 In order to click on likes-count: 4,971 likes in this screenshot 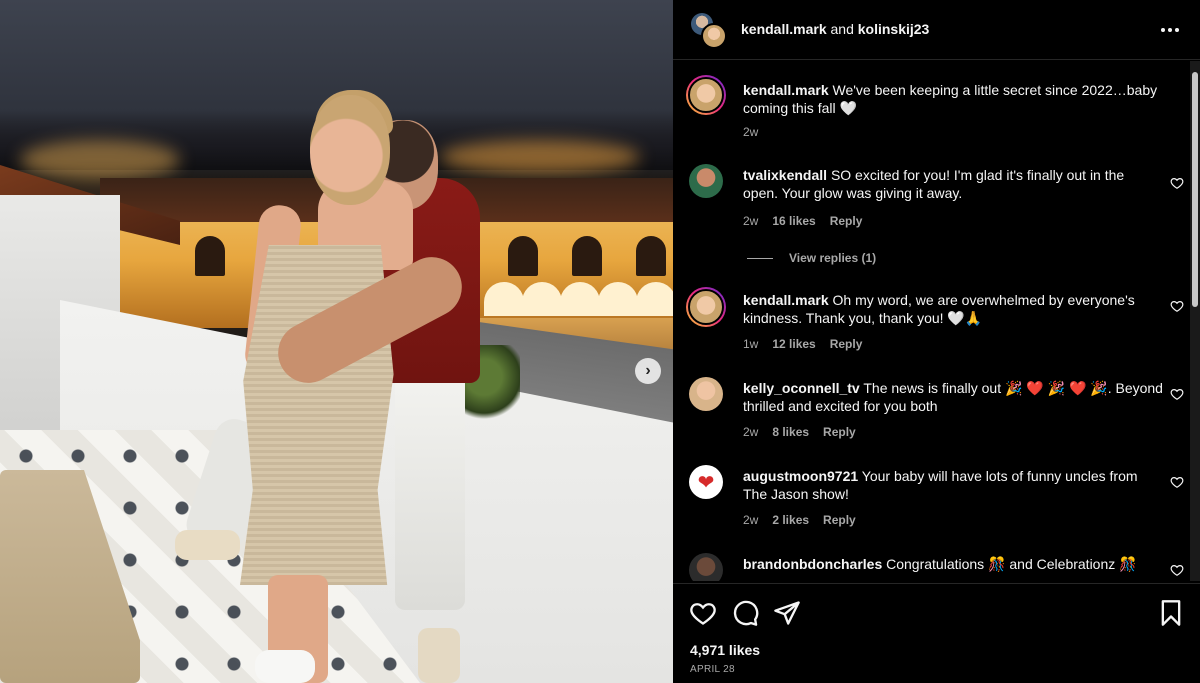, I will do `click(725, 650)`.